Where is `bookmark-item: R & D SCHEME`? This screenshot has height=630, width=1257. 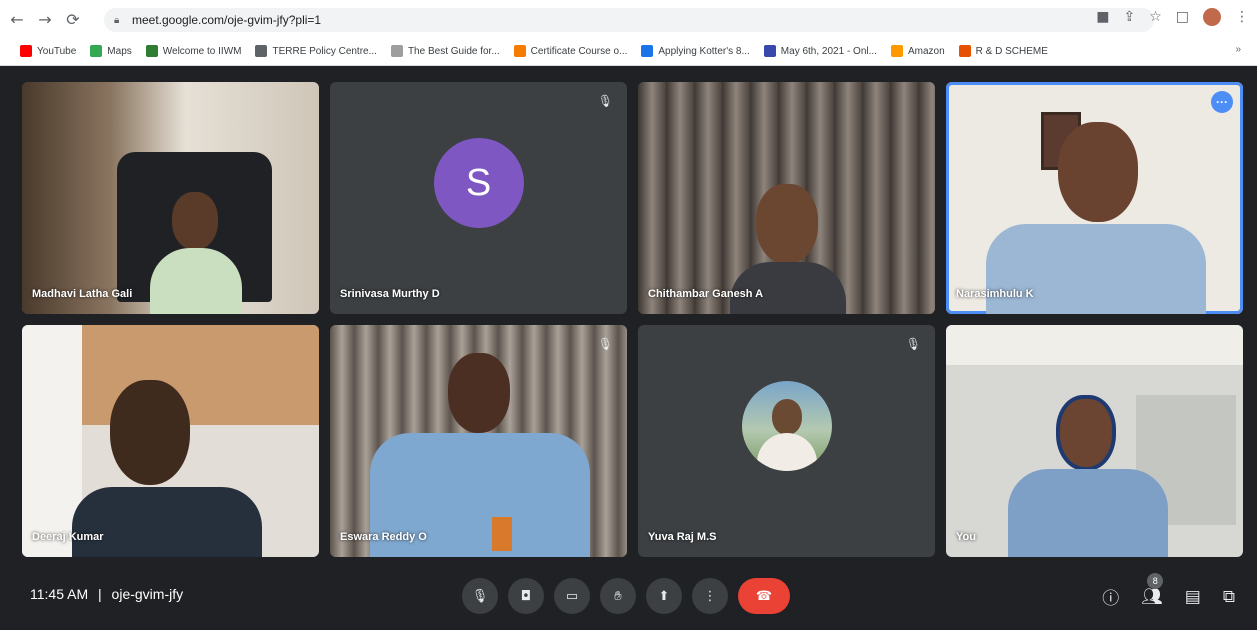 bookmark-item: R & D SCHEME is located at coordinates (1003, 51).